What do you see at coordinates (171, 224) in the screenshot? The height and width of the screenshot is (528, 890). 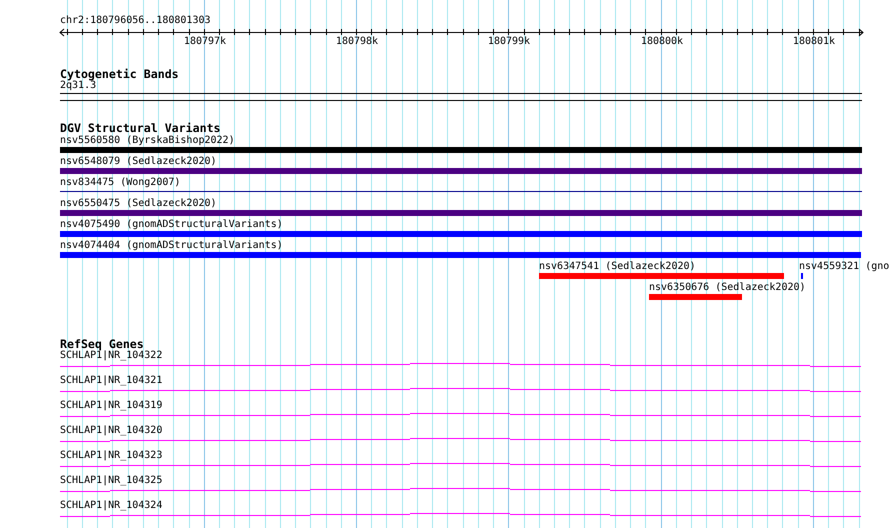 I see `variant-label: nsv4075490 (gnomADStructuralVariants)` at bounding box center [171, 224].